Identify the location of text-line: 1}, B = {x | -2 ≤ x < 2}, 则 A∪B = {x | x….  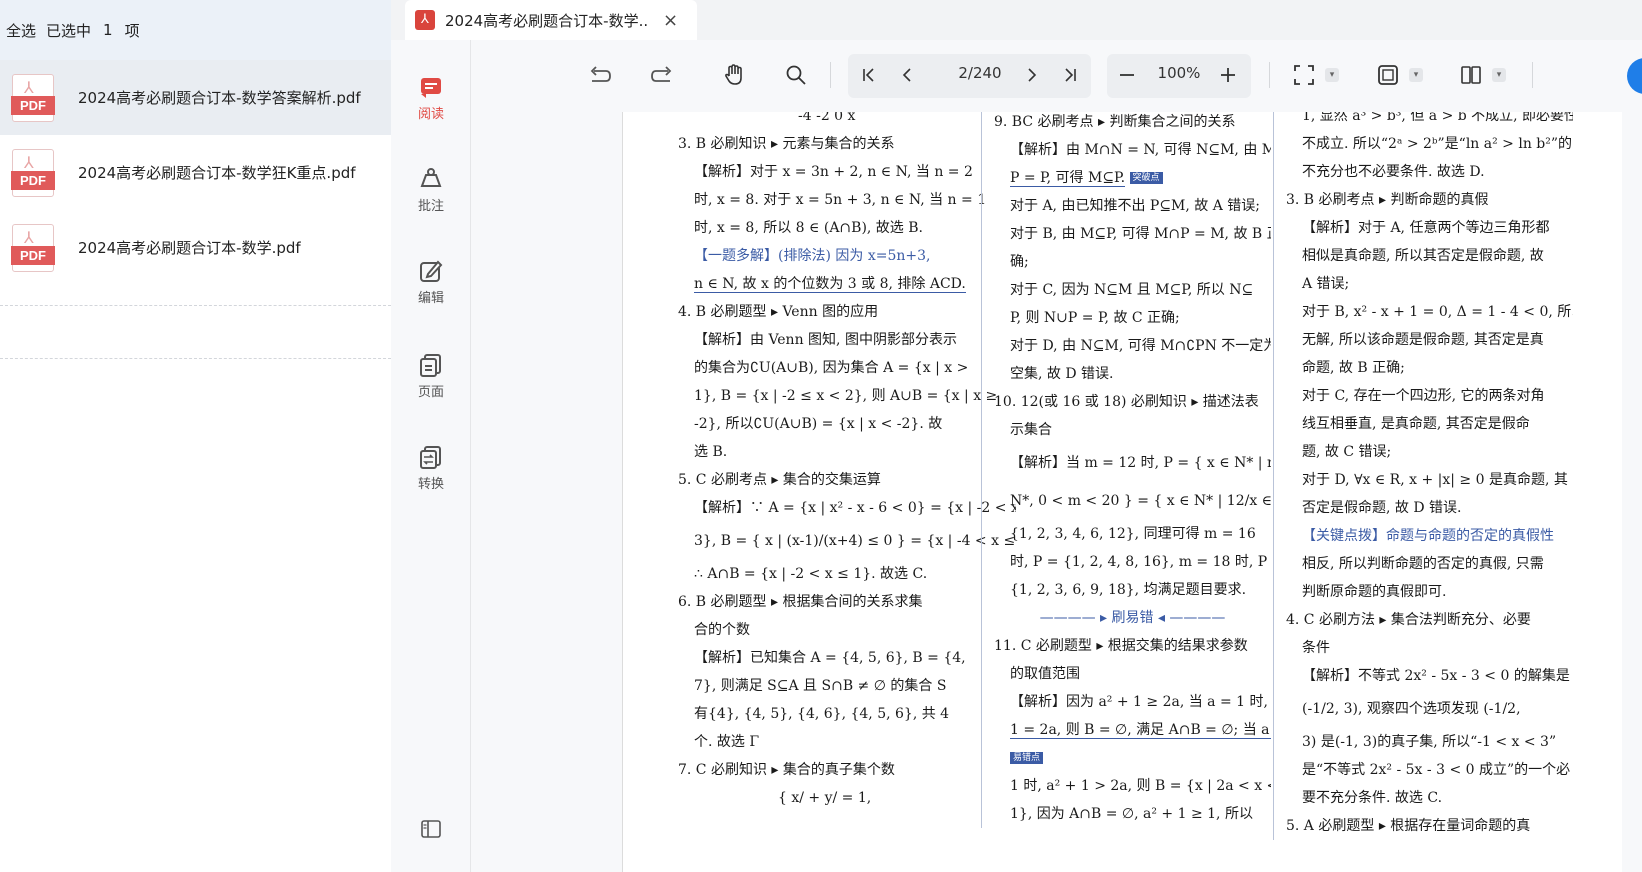
(846, 396).